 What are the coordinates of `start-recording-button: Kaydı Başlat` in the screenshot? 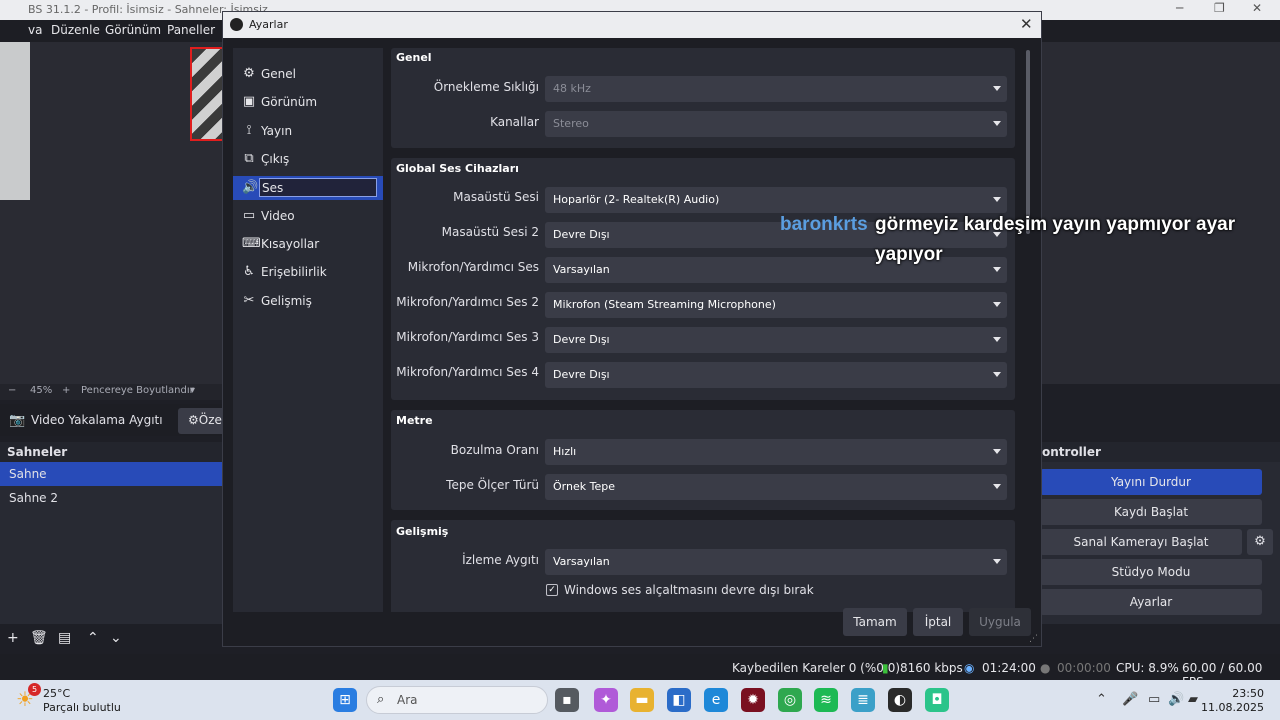 It's located at (1151, 512).